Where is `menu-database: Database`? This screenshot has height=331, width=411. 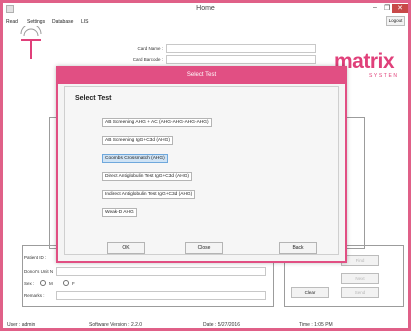
menu-database: Database is located at coordinates (62, 22).